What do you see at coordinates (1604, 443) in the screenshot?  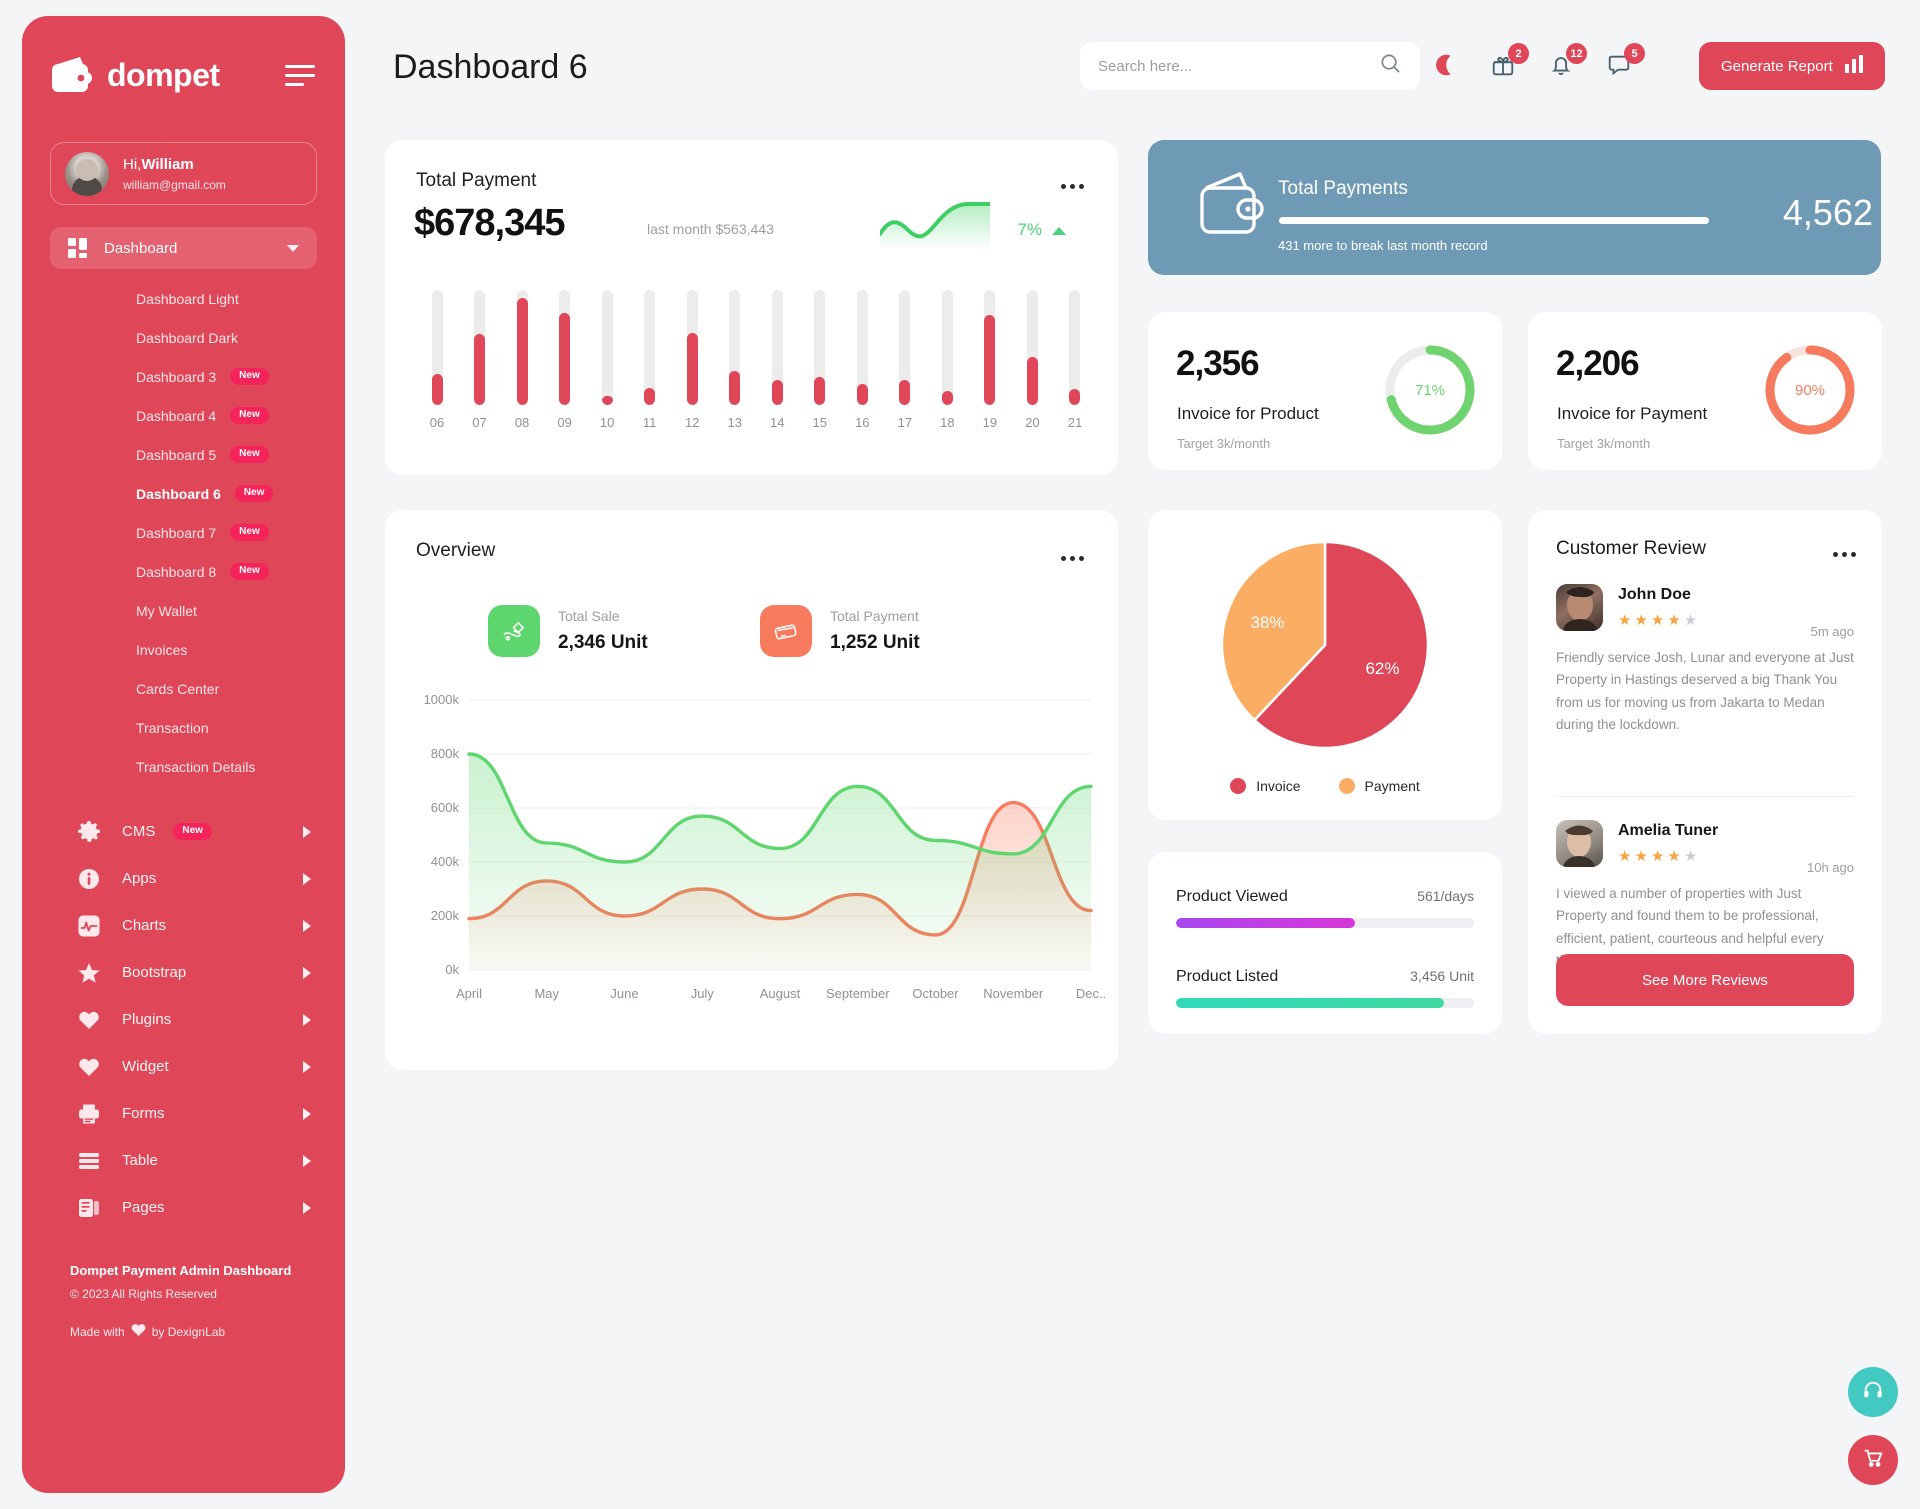 I see `invoice-payment-target: Target 3k/month` at bounding box center [1604, 443].